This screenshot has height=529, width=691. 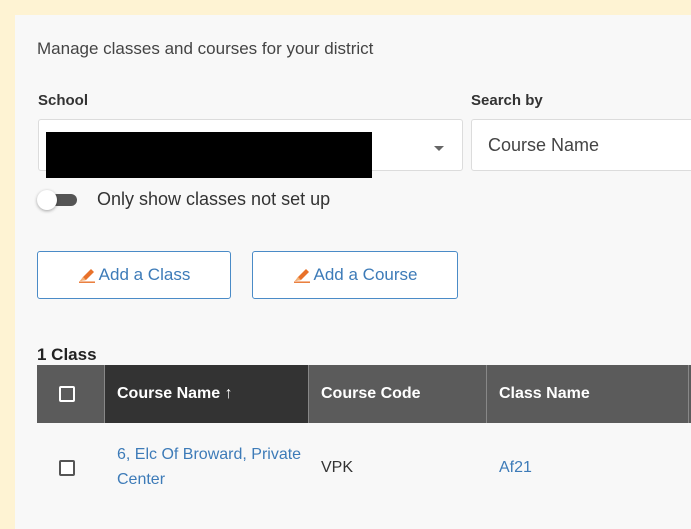 What do you see at coordinates (213, 468) in the screenshot?
I see `course-name-link: 6, Elc Of Broward, Private Center` at bounding box center [213, 468].